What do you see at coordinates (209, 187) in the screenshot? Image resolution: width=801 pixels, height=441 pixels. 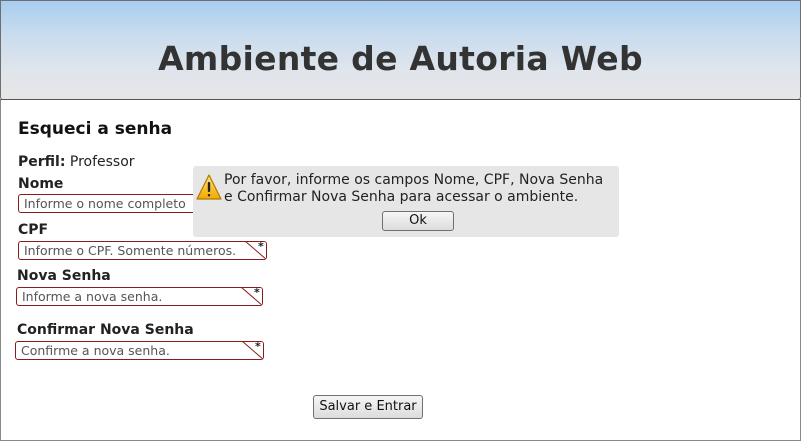 I see `warning-icon` at bounding box center [209, 187].